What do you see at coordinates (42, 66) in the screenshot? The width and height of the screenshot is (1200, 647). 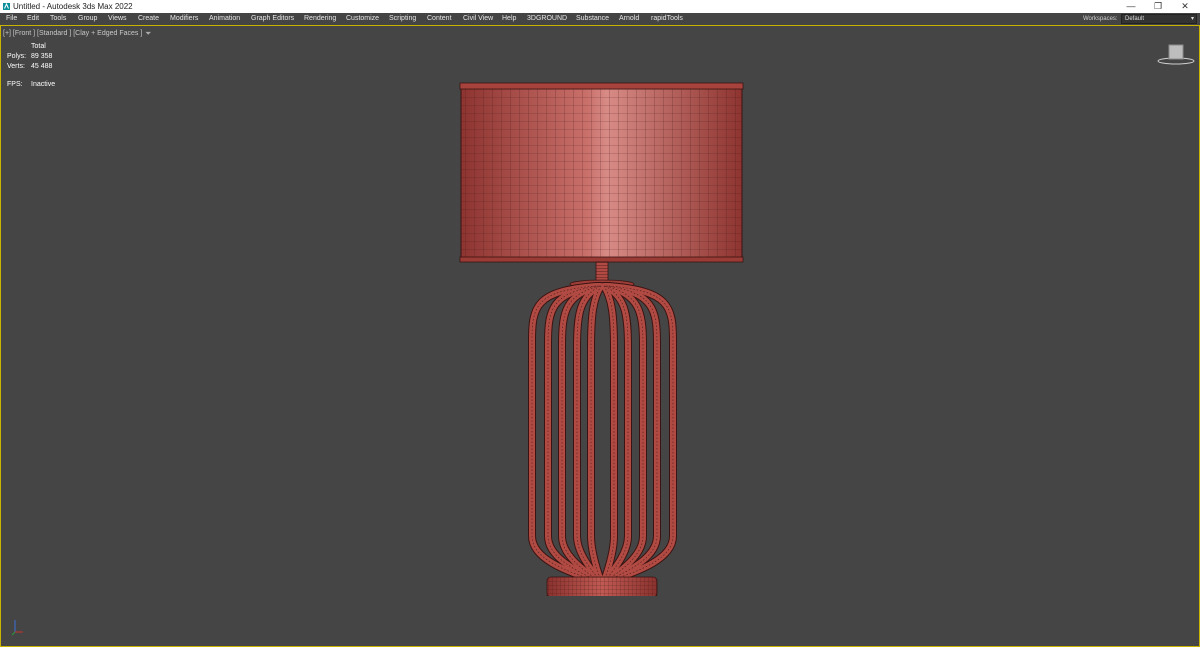 I see `verts-value: 45 488` at bounding box center [42, 66].